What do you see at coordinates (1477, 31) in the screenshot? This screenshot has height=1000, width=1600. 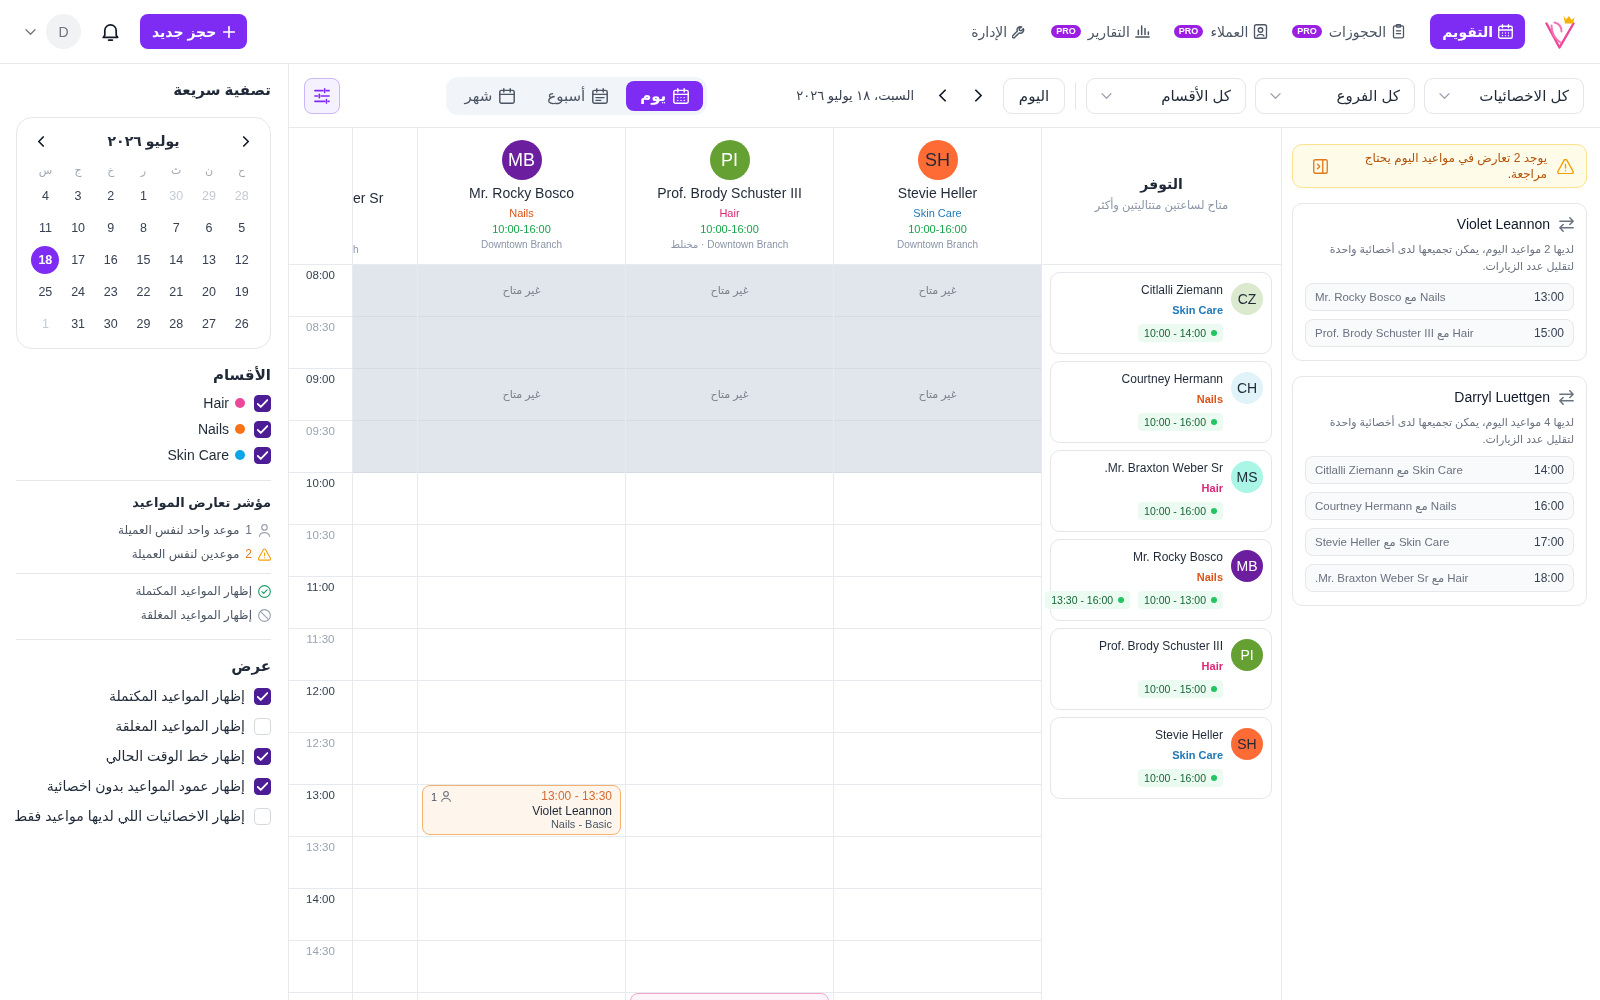 I see `nav-tab: التقويم` at bounding box center [1477, 31].